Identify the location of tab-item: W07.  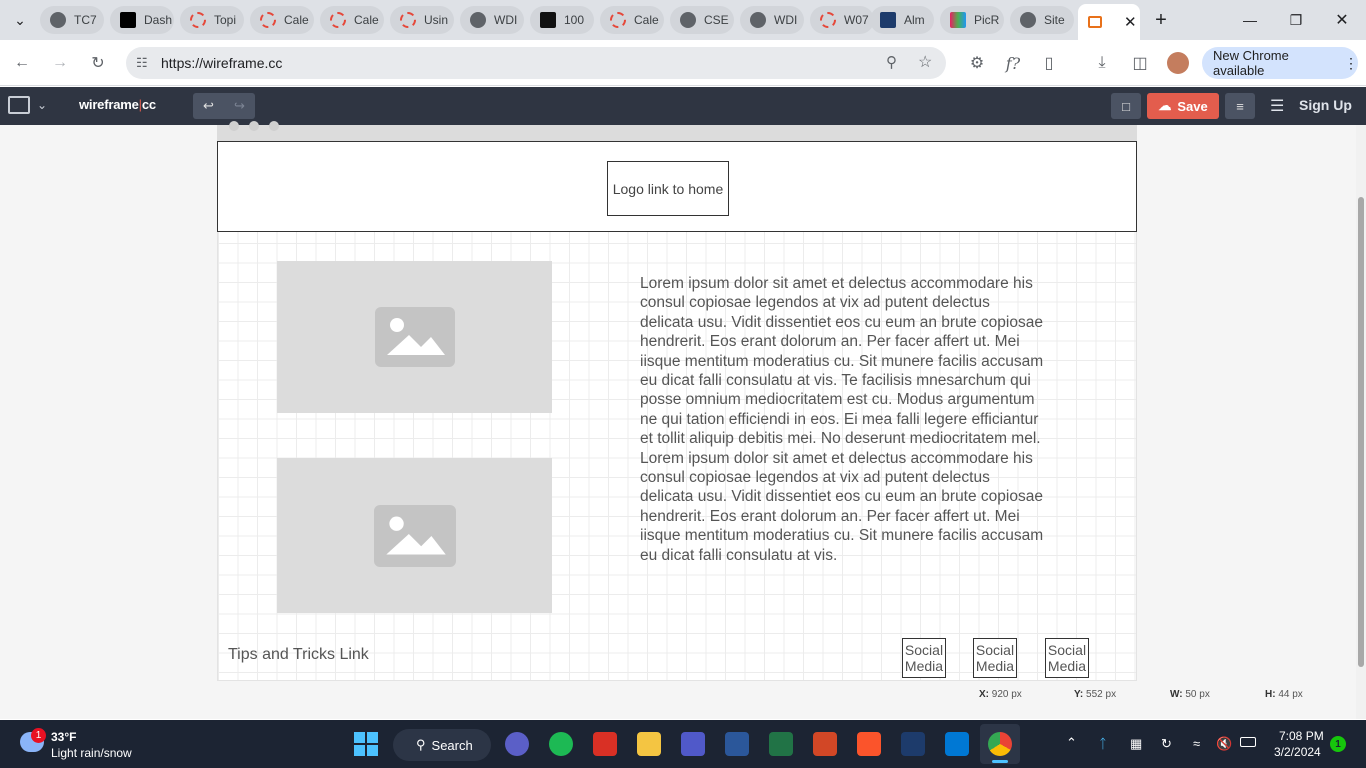
(842, 20).